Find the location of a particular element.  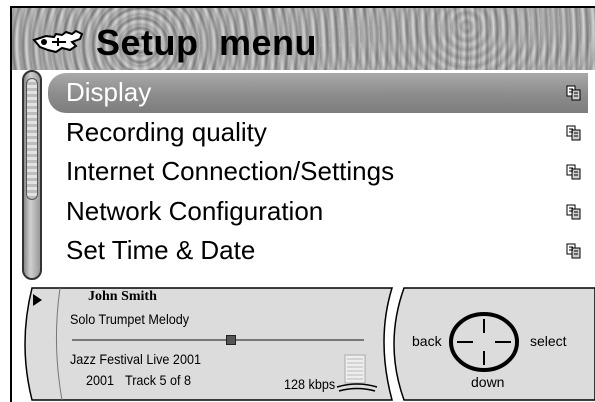

album-year: 2001 is located at coordinates (100, 380).